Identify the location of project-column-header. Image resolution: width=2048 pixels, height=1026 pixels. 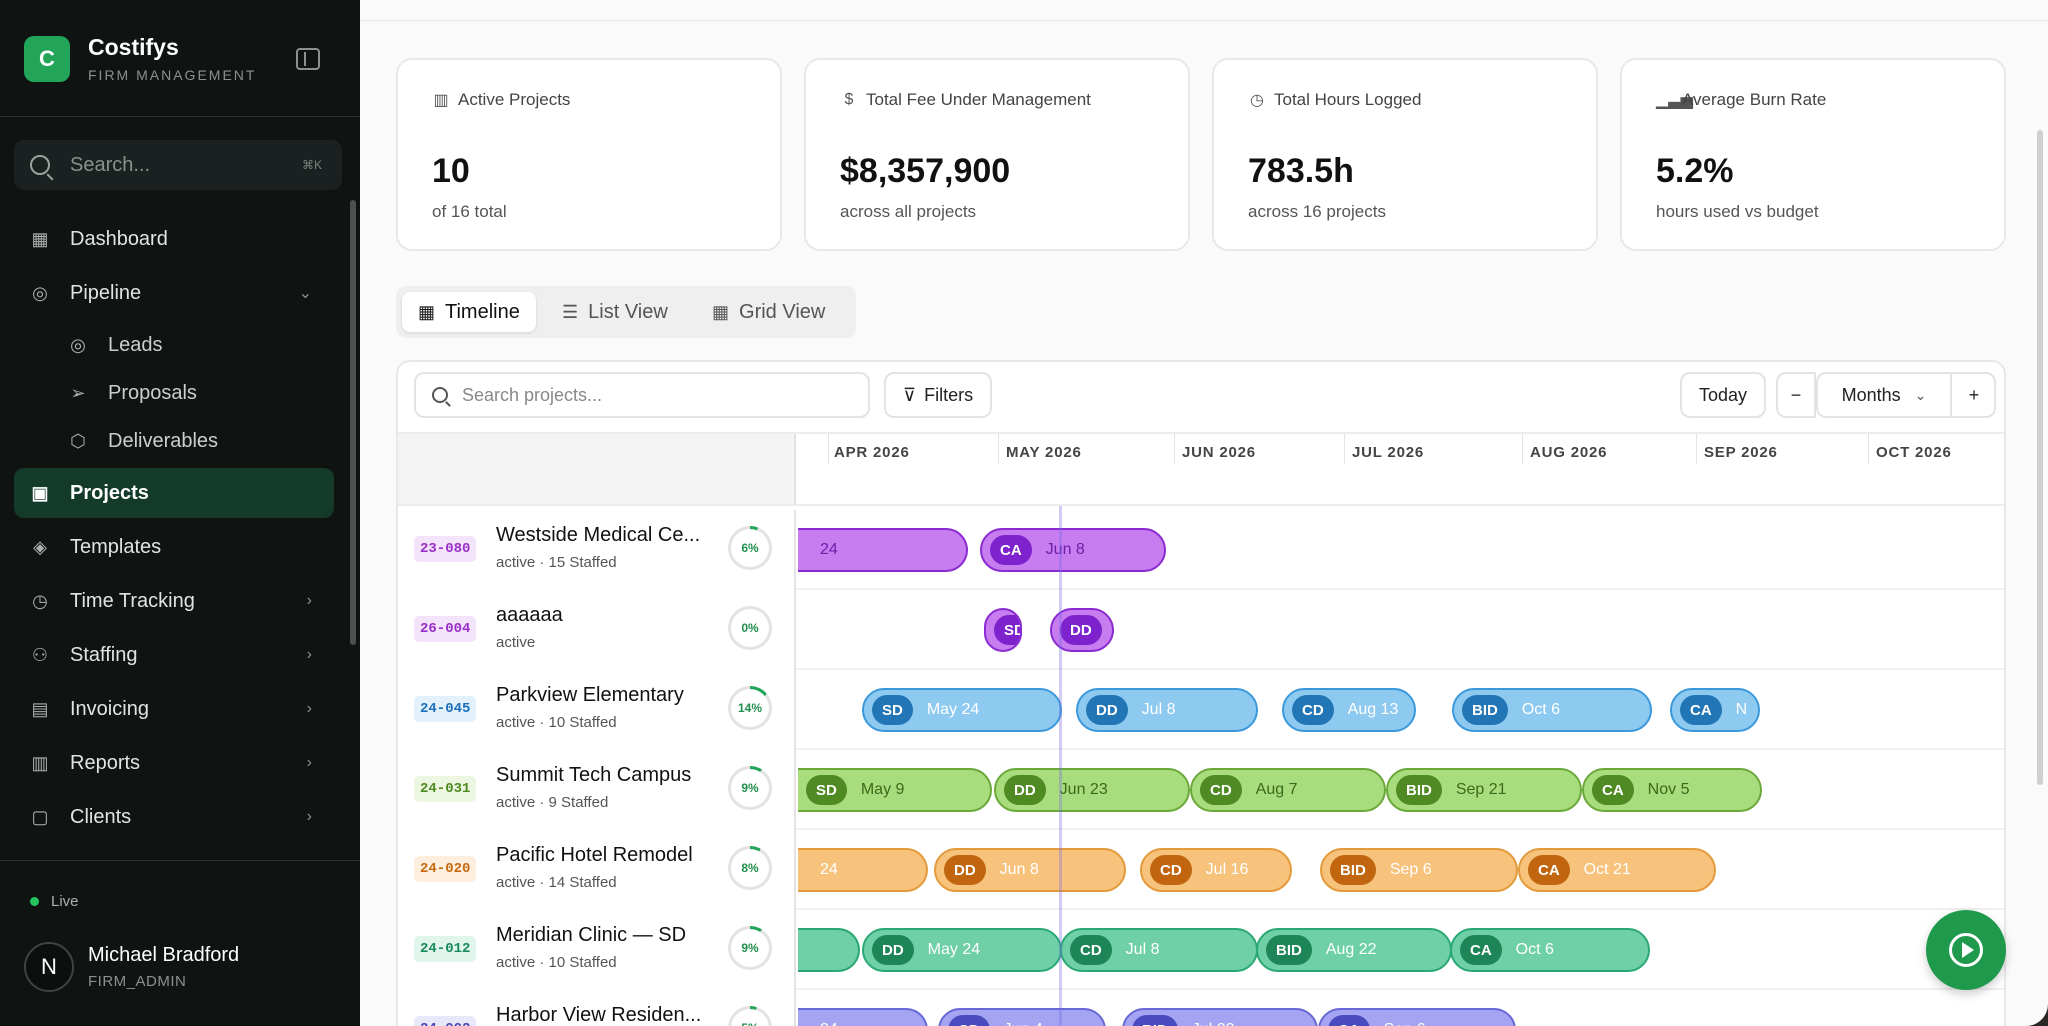
(597, 469).